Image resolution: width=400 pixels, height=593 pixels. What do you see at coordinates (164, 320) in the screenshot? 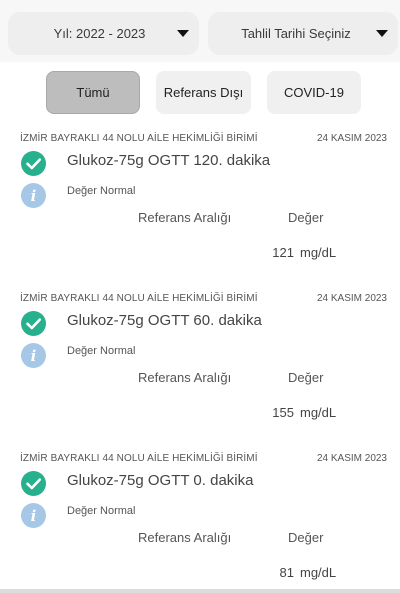
I see `test-name: Glukoz-75g OGTT 60. dakika` at bounding box center [164, 320].